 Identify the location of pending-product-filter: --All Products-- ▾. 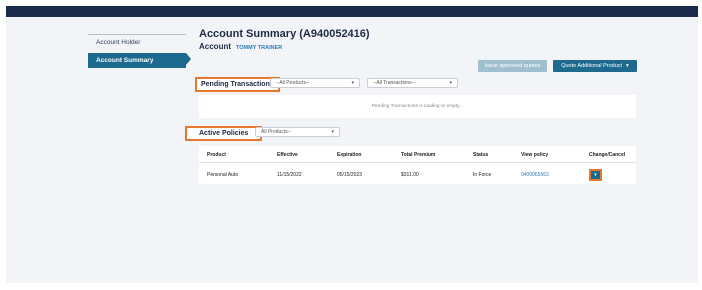
(315, 83).